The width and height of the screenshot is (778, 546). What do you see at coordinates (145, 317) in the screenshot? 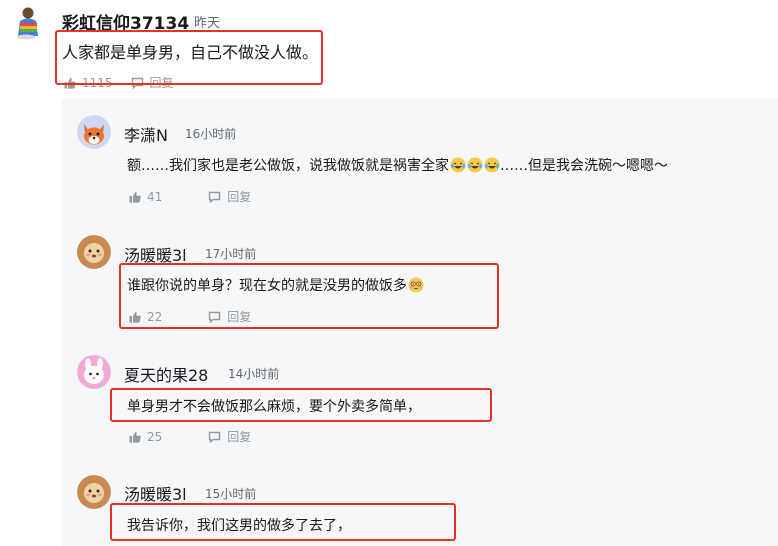
I see `like-button: 22` at bounding box center [145, 317].